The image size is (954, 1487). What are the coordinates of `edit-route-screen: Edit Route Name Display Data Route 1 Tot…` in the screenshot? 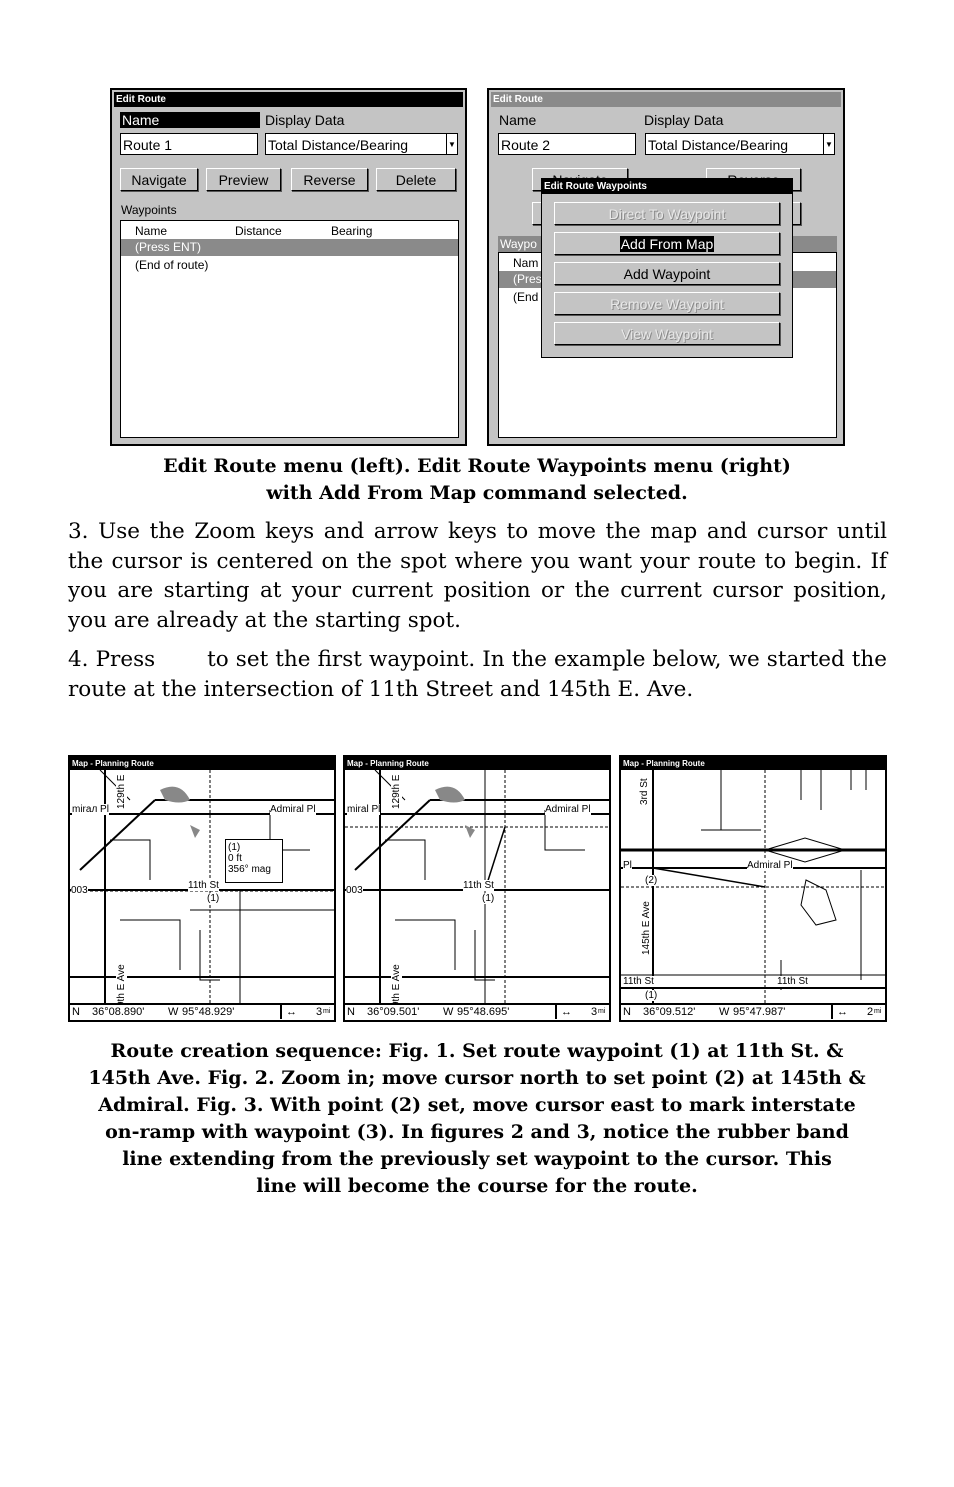 It's located at (288, 267).